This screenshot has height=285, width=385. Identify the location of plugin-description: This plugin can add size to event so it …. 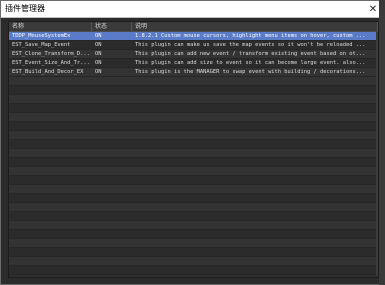
(250, 63).